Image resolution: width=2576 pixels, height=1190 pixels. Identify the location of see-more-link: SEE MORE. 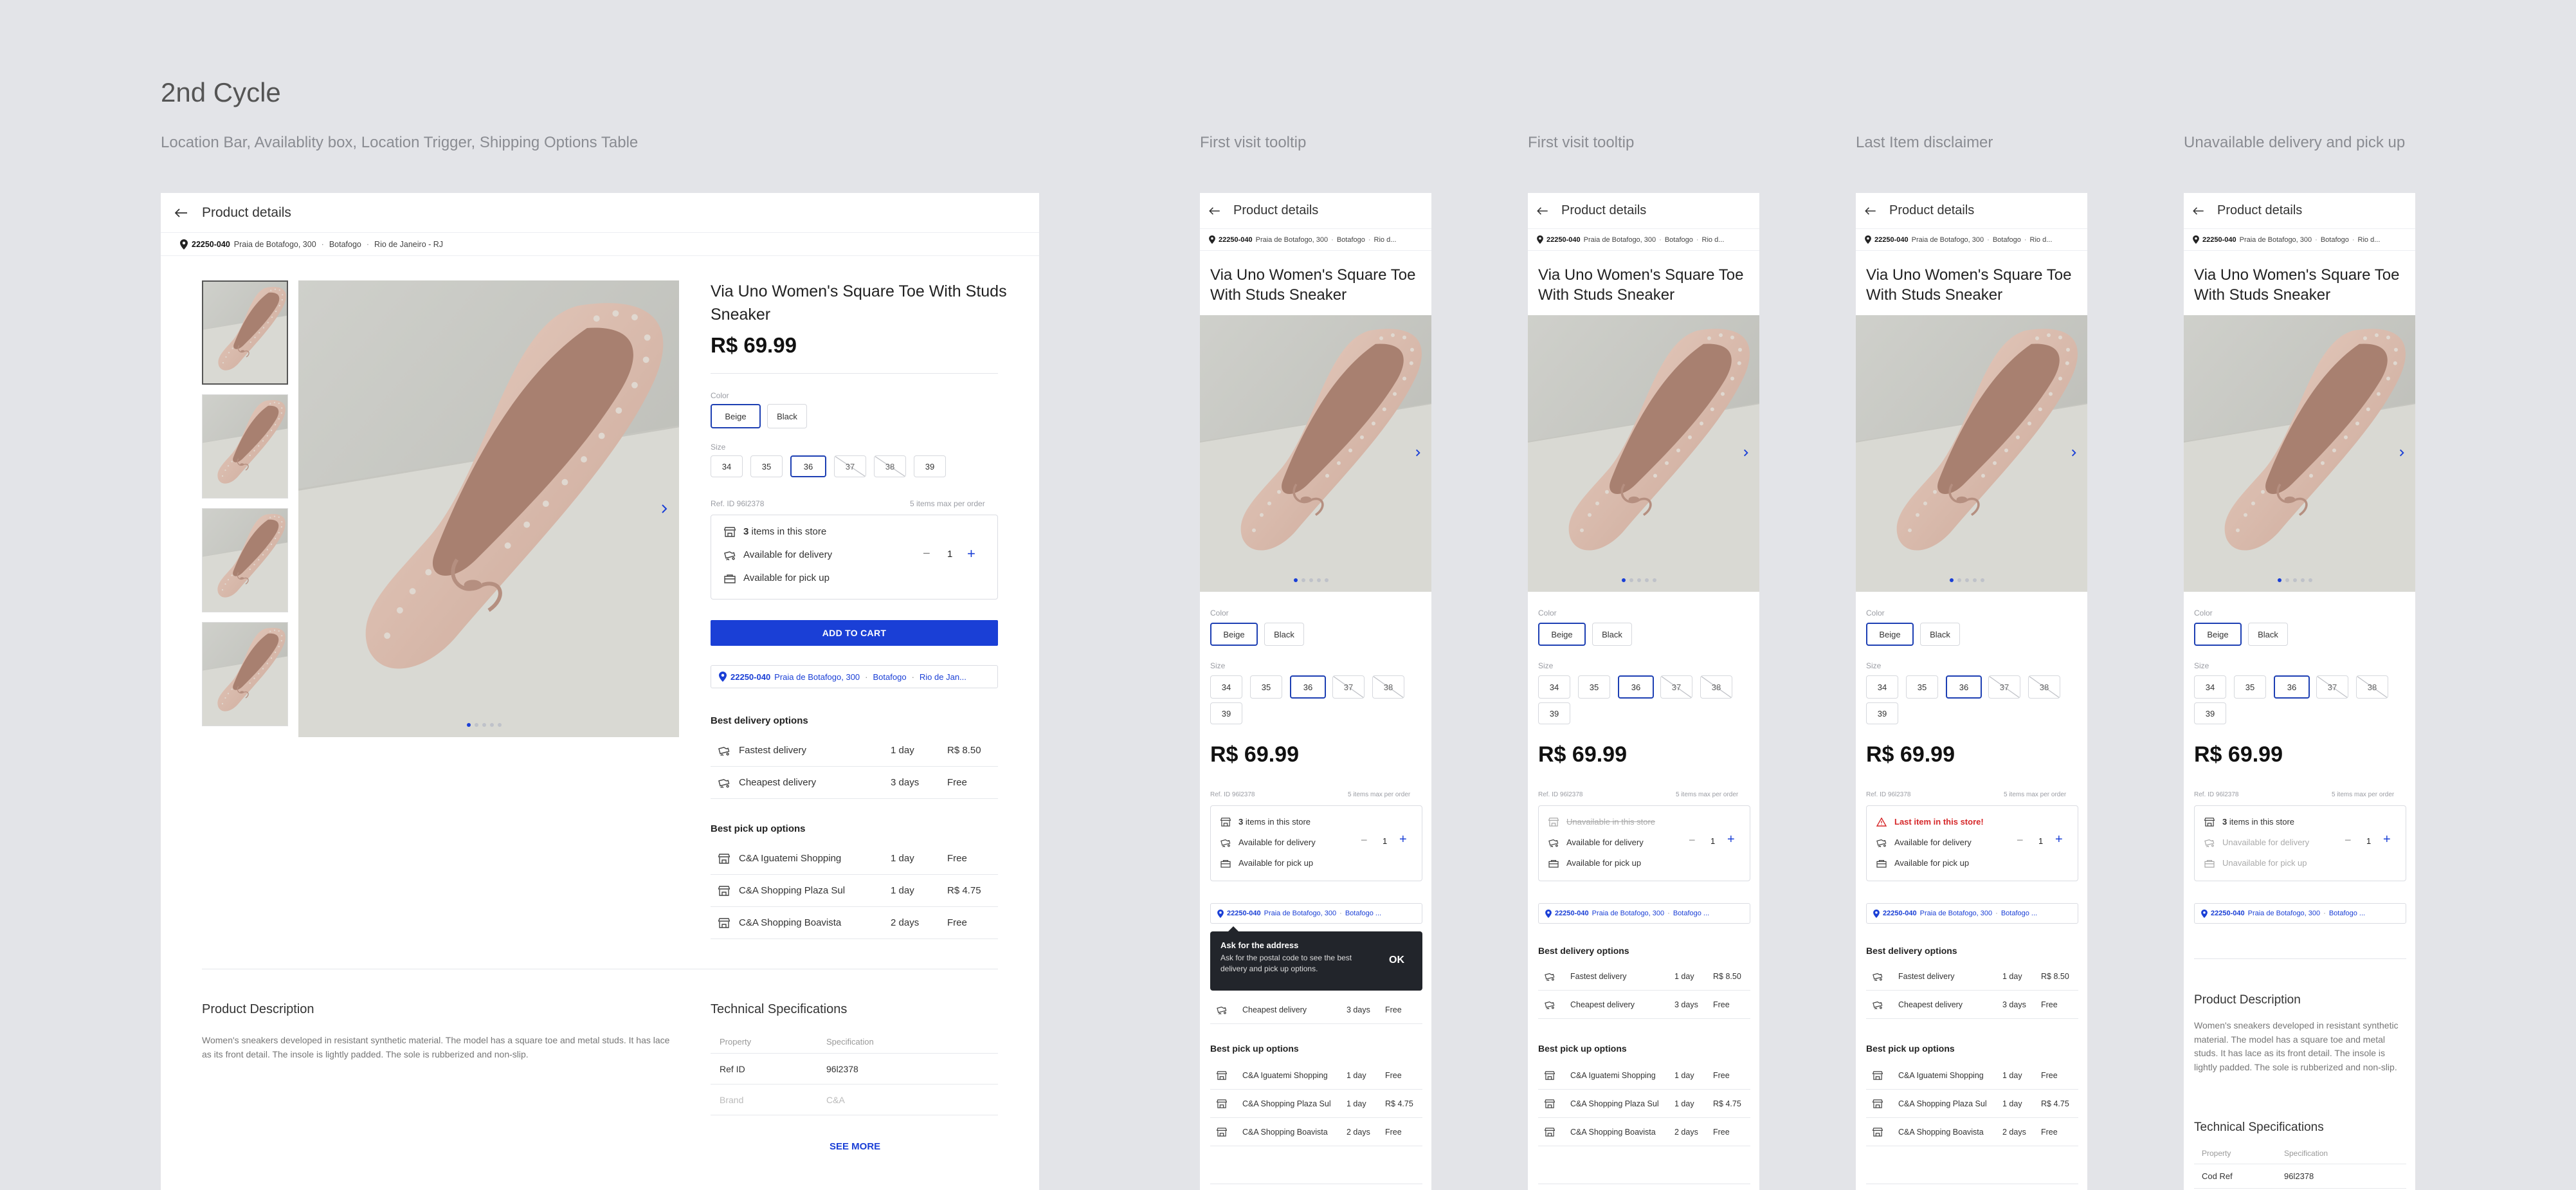
(855, 1146).